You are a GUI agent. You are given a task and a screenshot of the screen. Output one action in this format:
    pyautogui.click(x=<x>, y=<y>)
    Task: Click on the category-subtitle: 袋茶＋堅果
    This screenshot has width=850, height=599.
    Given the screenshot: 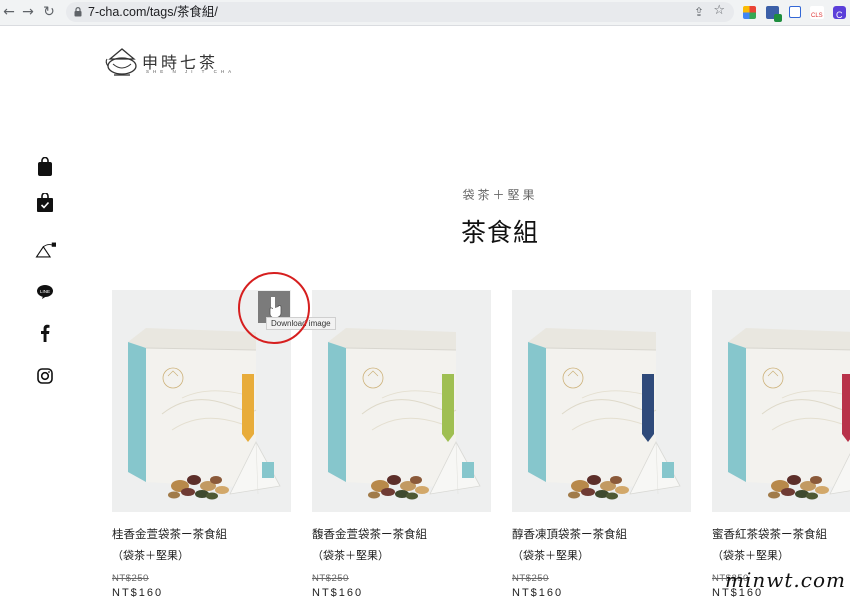 What is the action you would take?
    pyautogui.click(x=500, y=195)
    